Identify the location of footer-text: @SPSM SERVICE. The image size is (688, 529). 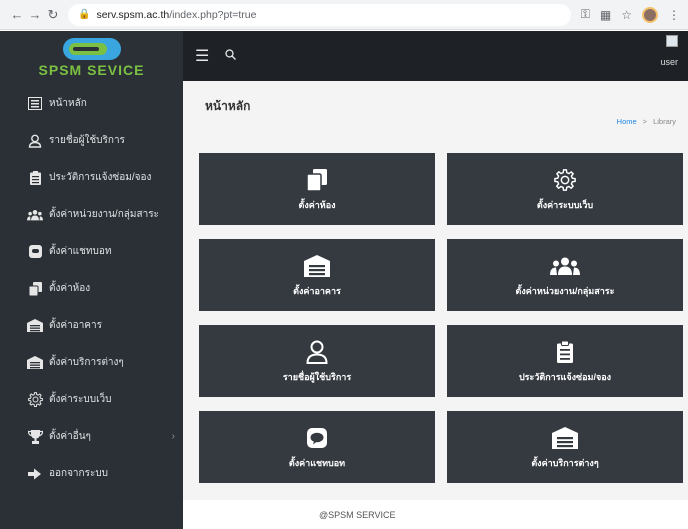
(357, 514).